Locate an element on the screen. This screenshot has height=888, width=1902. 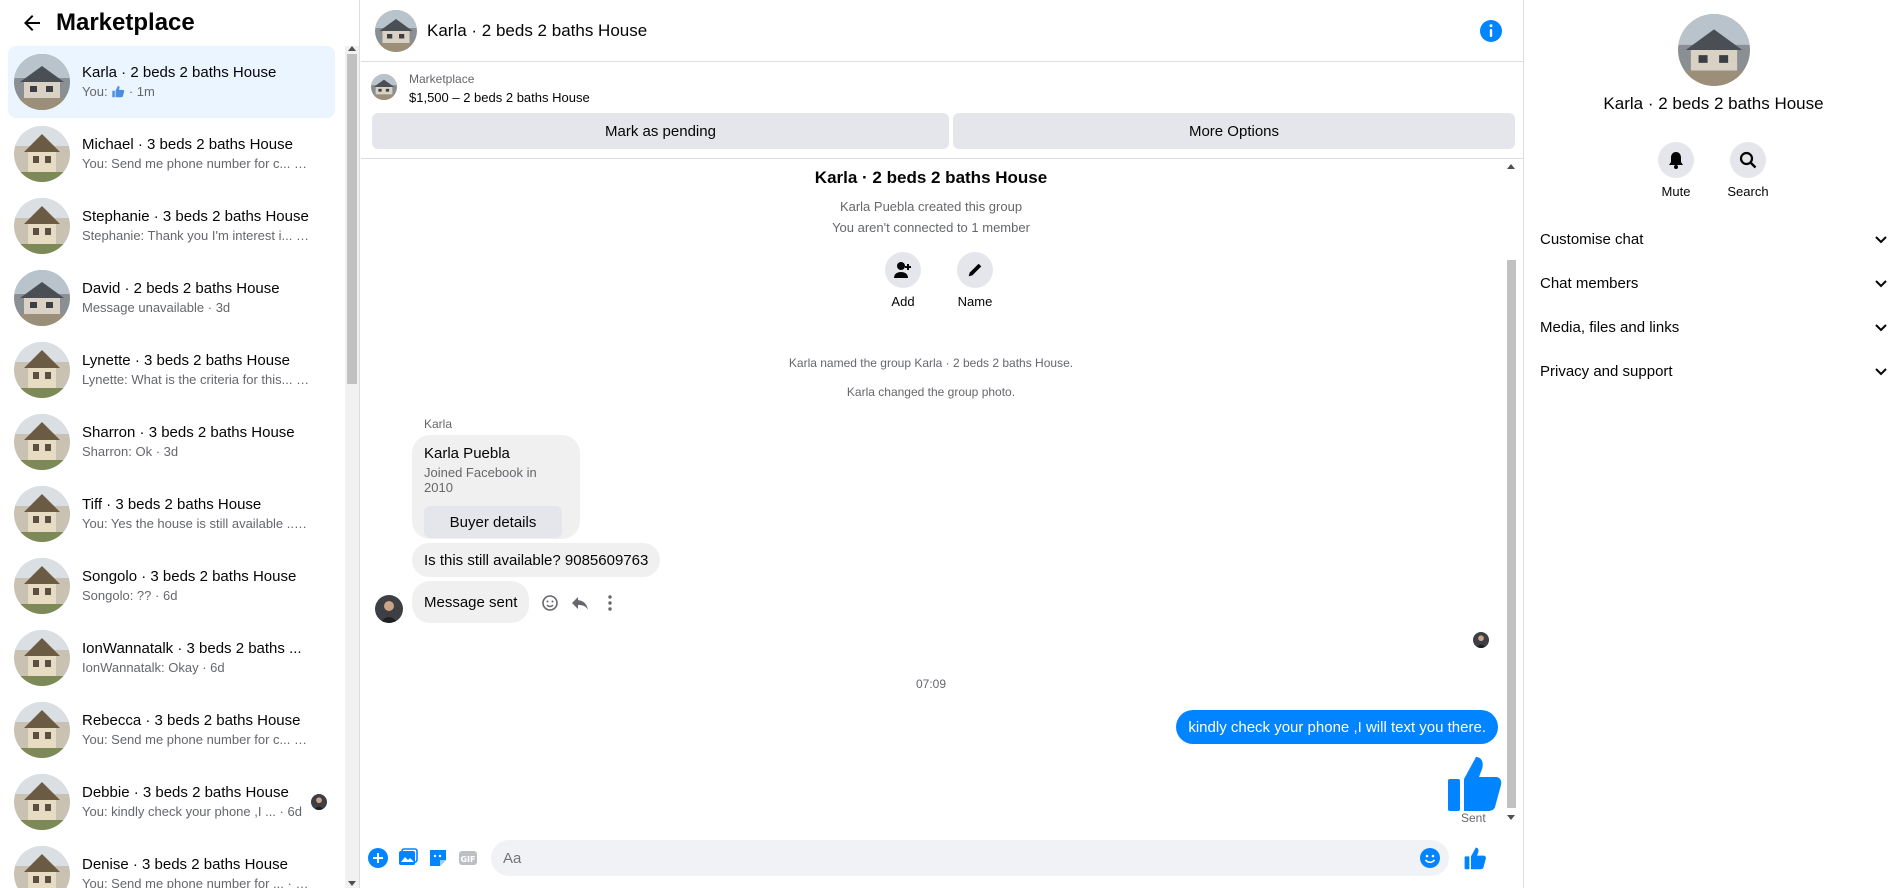
plus-circle-icon is located at coordinates (378, 858).